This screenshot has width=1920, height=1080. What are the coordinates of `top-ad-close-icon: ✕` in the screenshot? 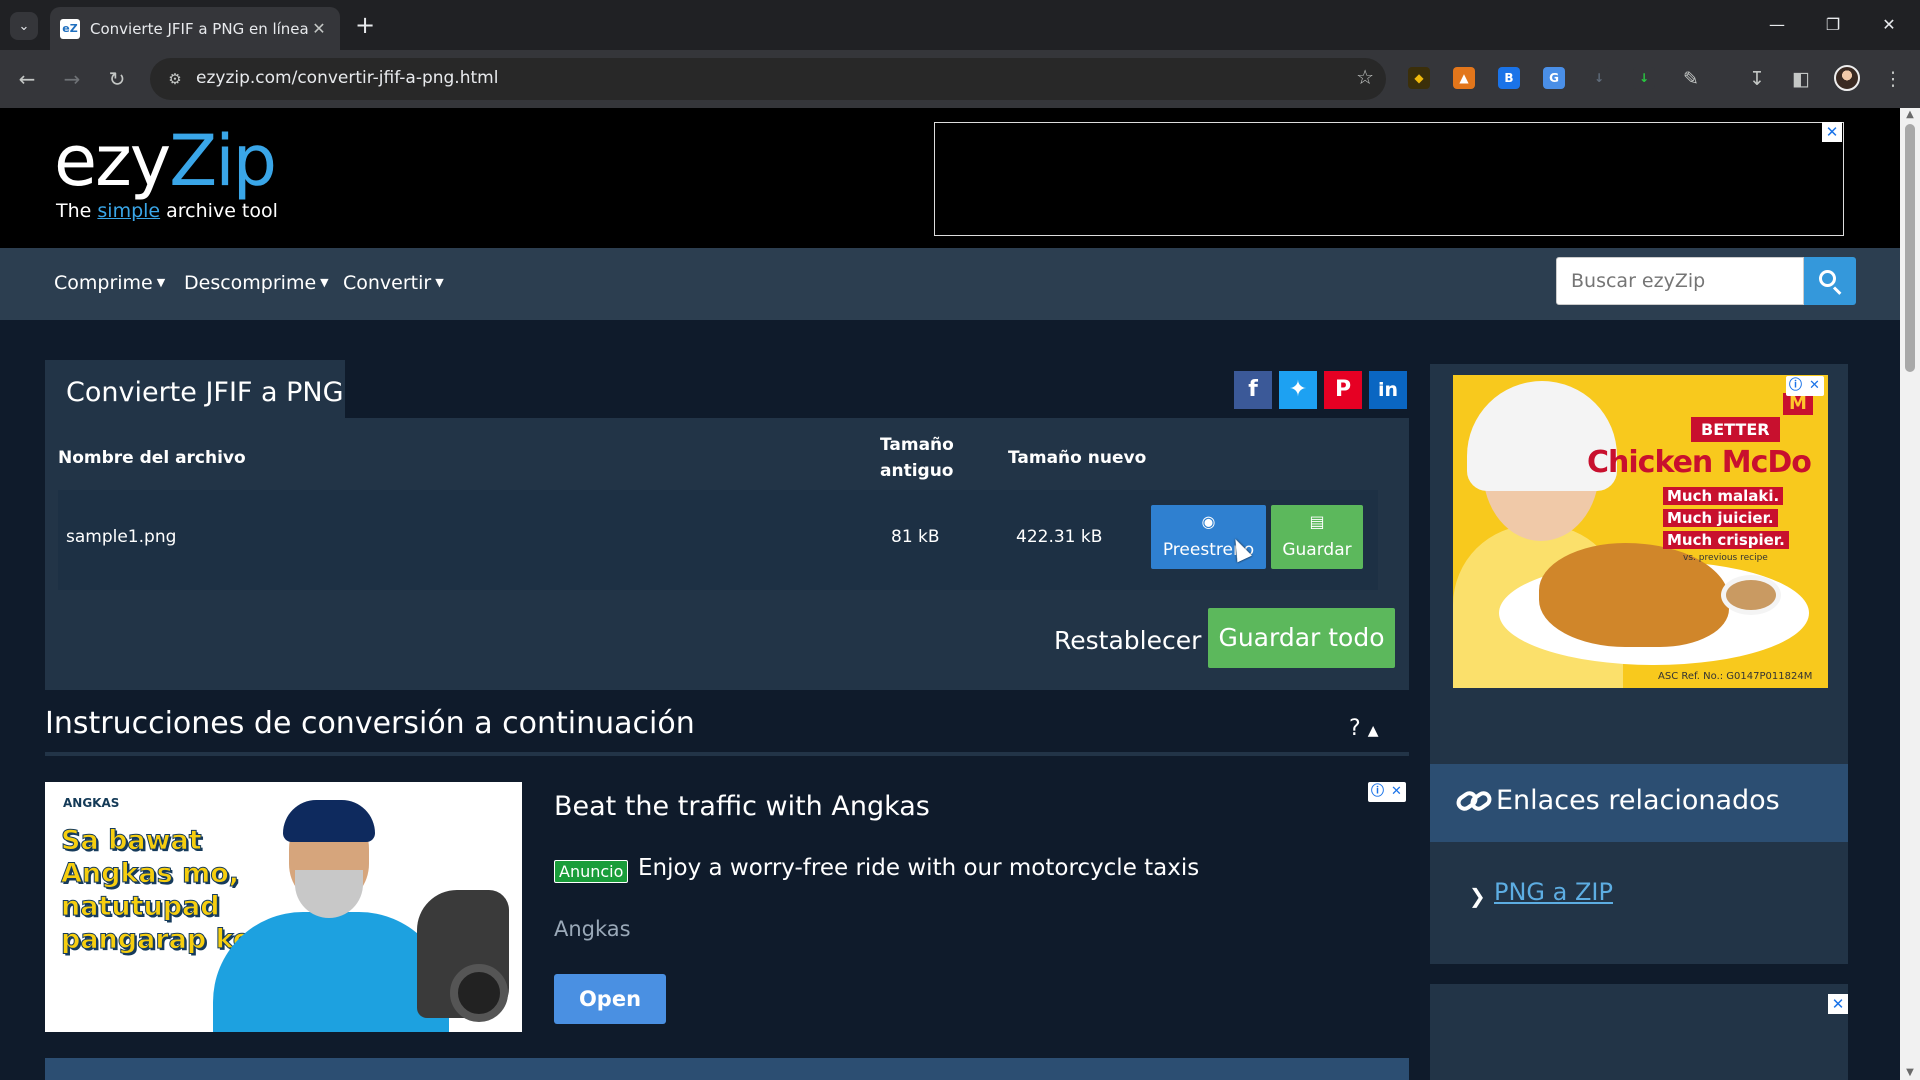 It's located at (1832, 132).